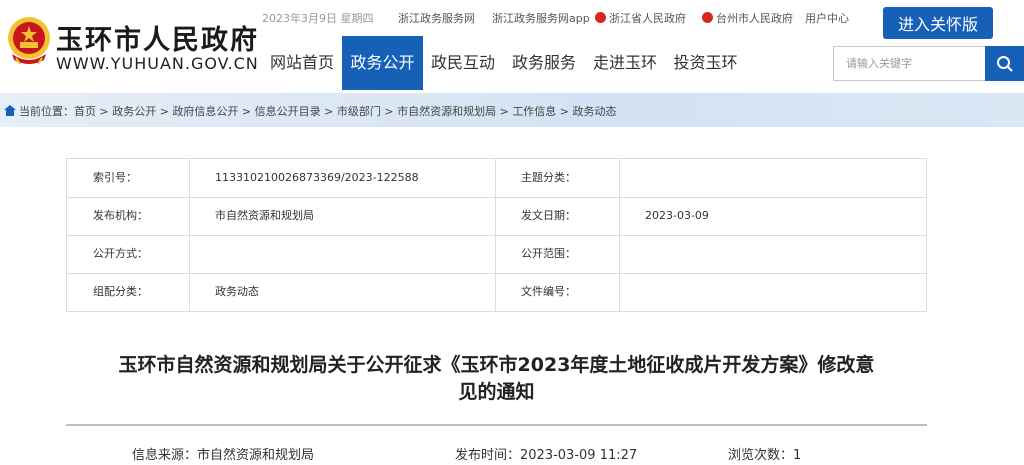 This screenshot has width=1024, height=465. Describe the element at coordinates (302, 63) in the screenshot. I see `nav-home: 网站首页` at that location.